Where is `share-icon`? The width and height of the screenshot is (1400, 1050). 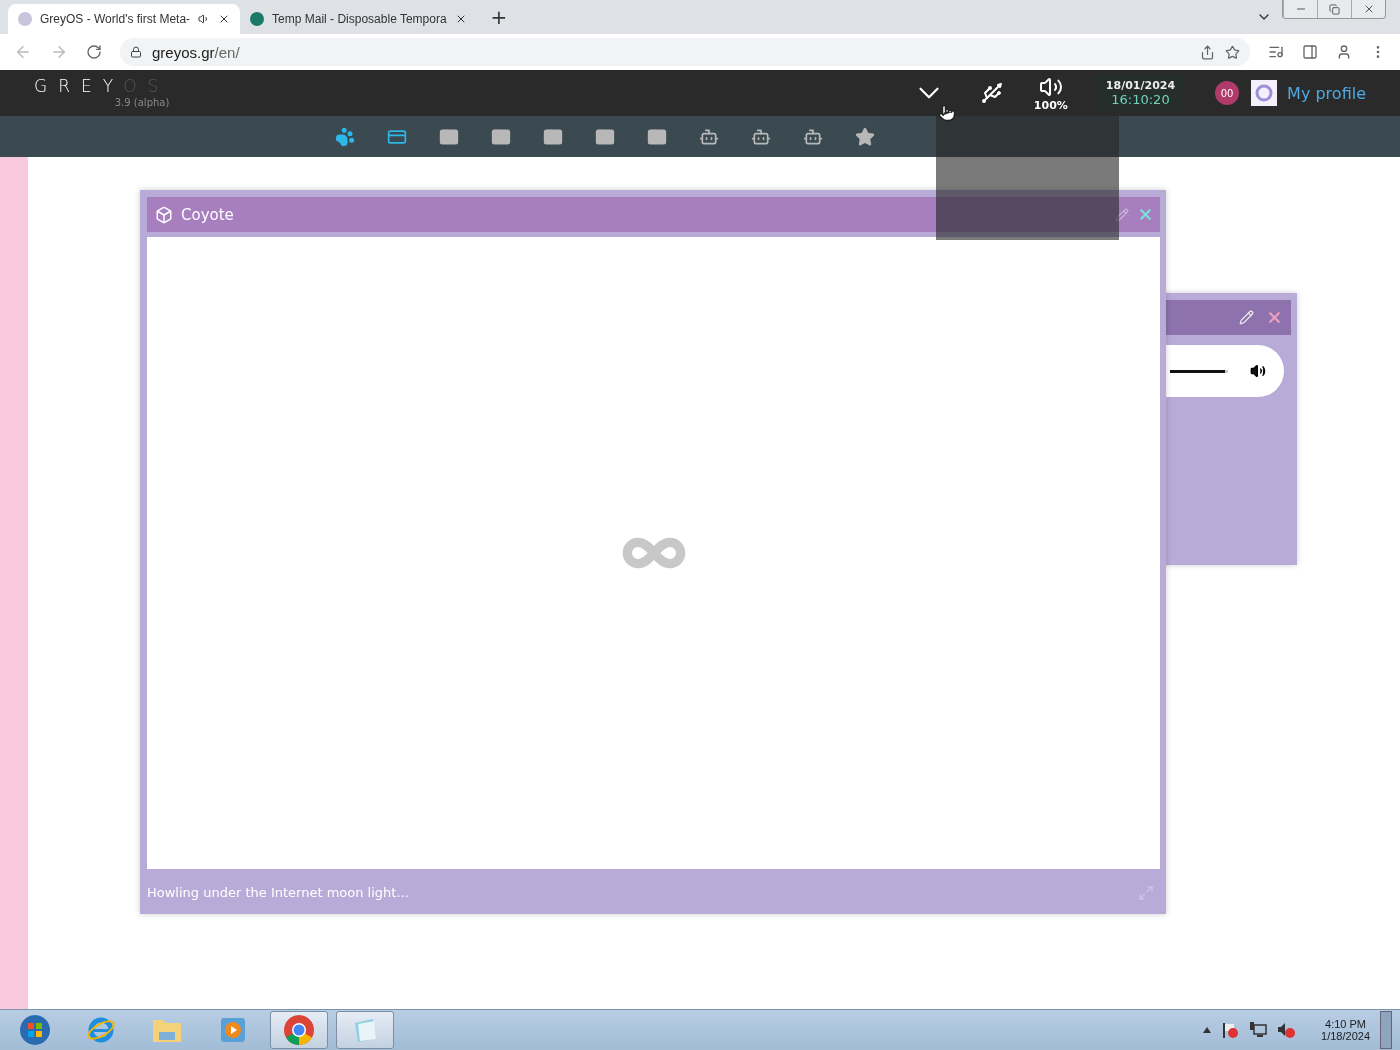
share-icon is located at coordinates (1207, 52).